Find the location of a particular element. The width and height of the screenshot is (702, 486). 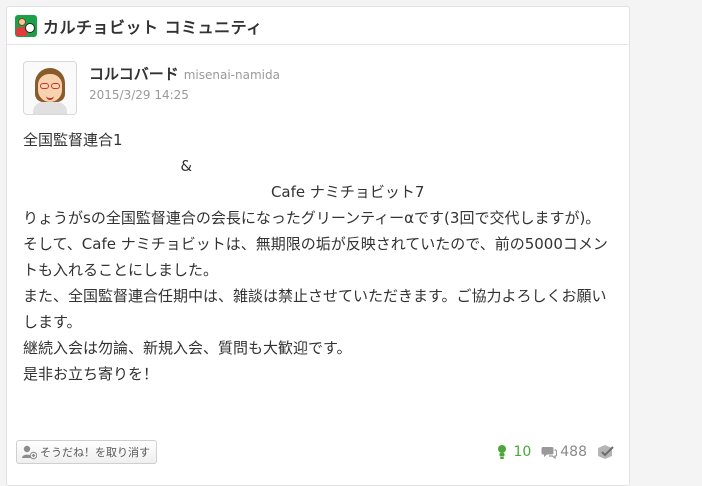

empathy-icon is located at coordinates (502, 452).